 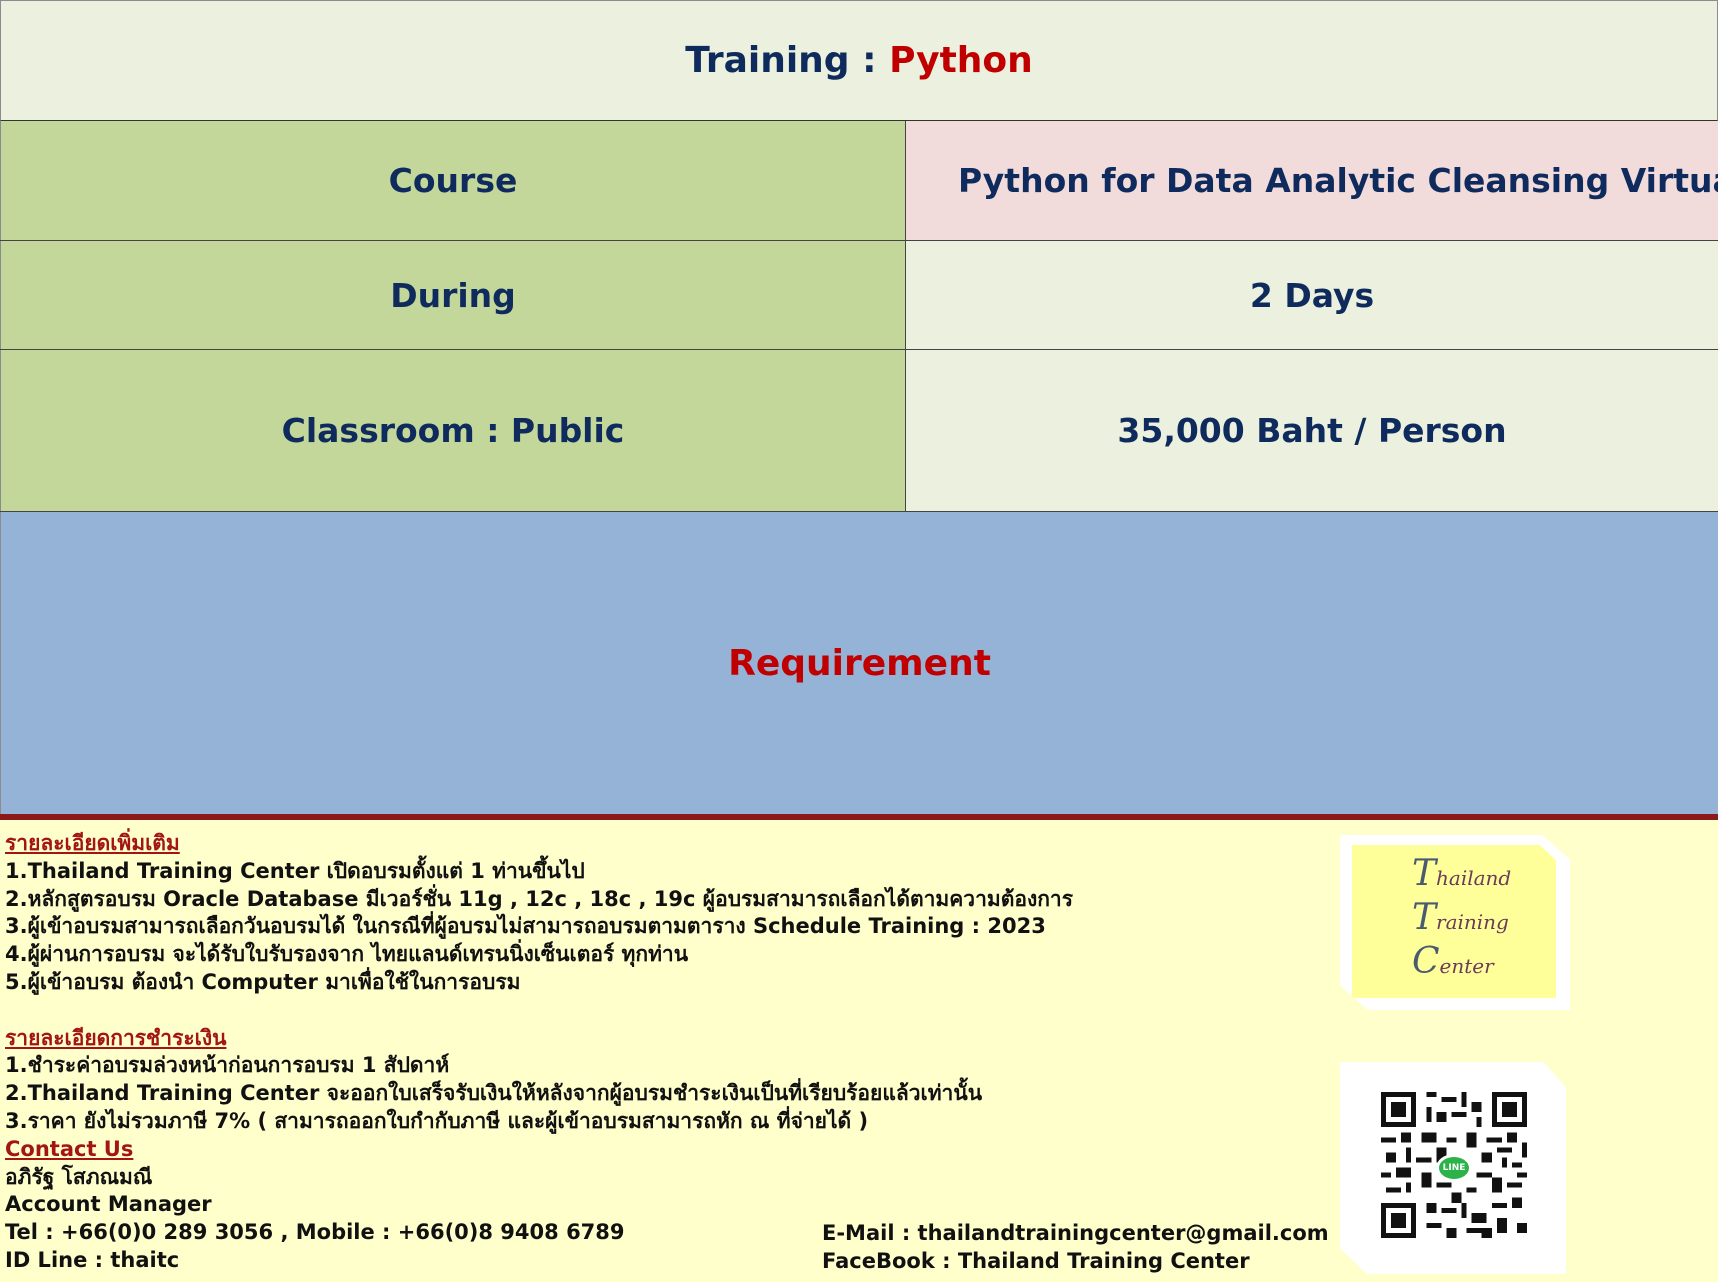 I want to click on payment-heading: รายละเอียดการชำระเงิน, so click(x=116, y=1037).